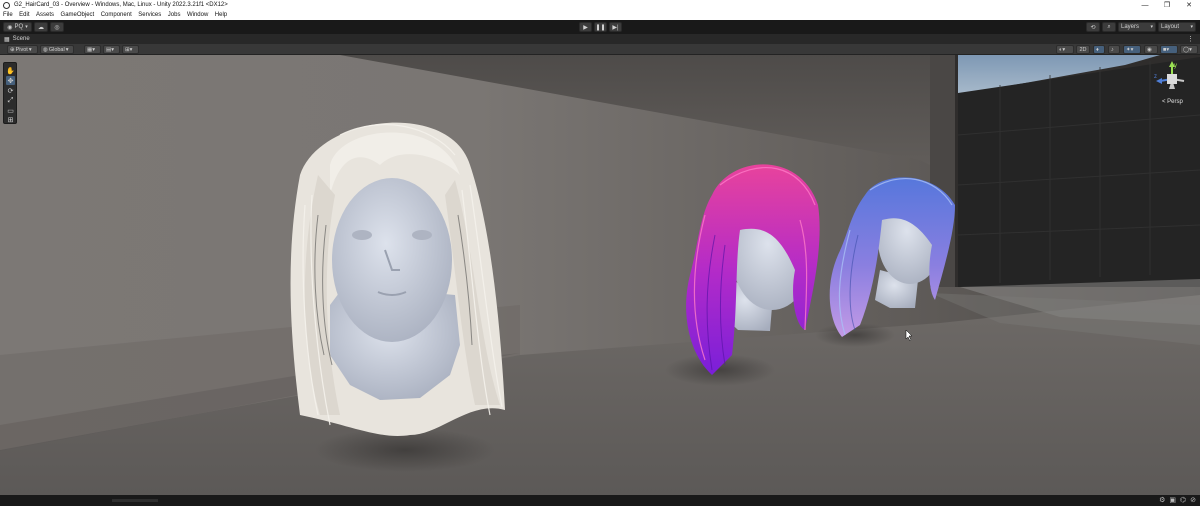 Image resolution: width=1200 pixels, height=506 pixels. Describe the element at coordinates (45, 15) in the screenshot. I see `menu-assets: Assets` at that location.